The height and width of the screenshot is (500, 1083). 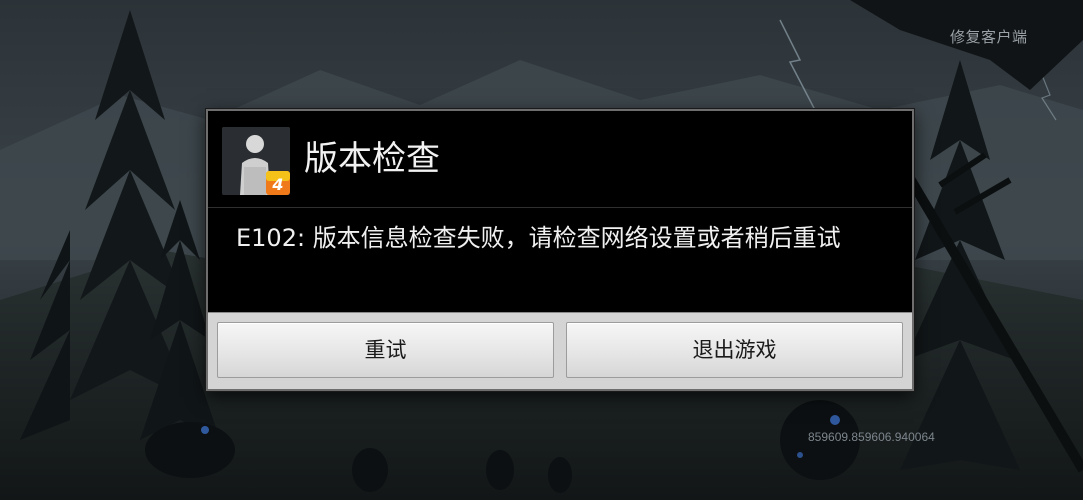 What do you see at coordinates (372, 159) in the screenshot?
I see `dialog-title: 版本检查` at bounding box center [372, 159].